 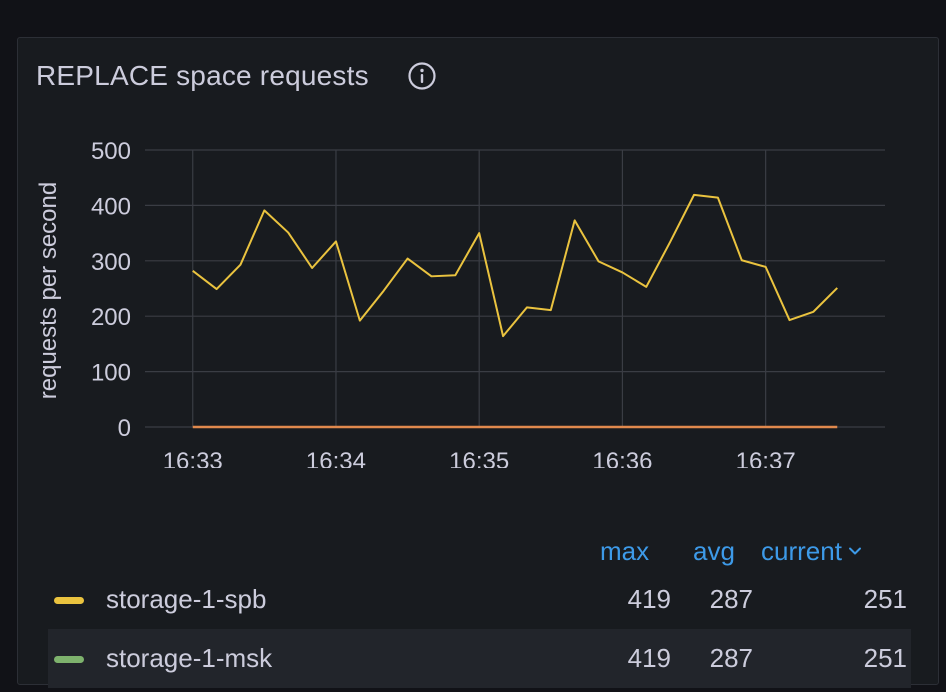 I want to click on legend-header-avg: avg, so click(x=714, y=551).